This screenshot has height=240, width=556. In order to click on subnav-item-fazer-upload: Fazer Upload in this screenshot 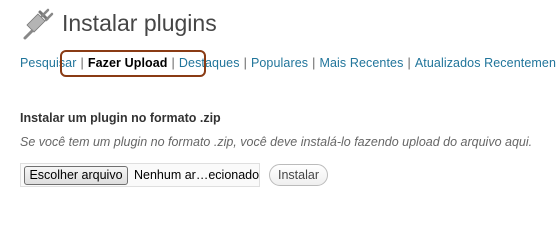, I will do `click(128, 63)`.